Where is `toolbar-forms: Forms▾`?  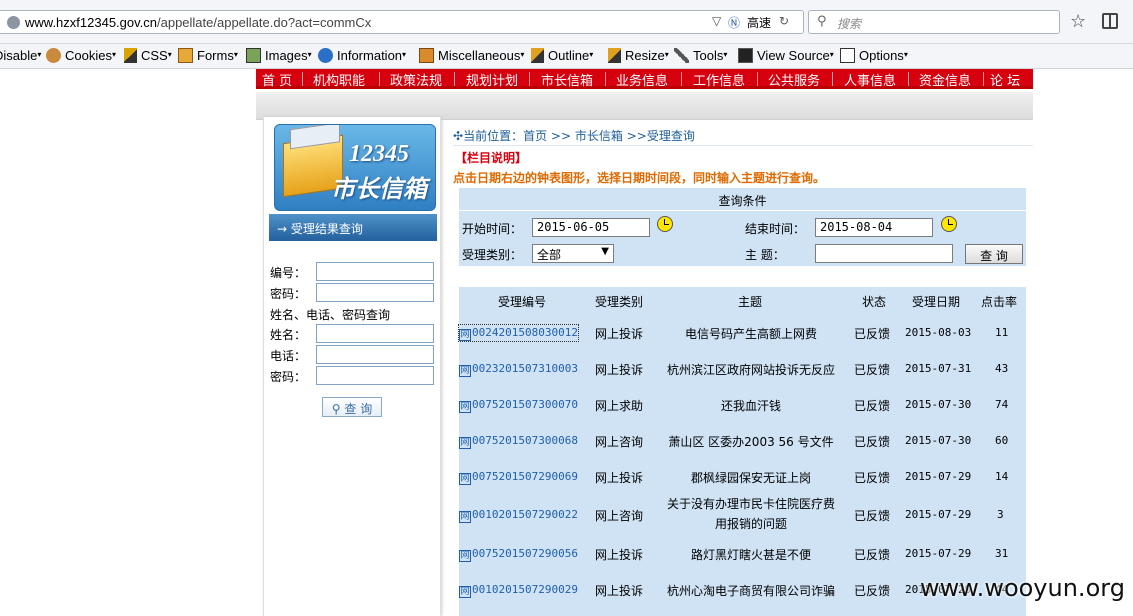
toolbar-forms: Forms▾ is located at coordinates (208, 55).